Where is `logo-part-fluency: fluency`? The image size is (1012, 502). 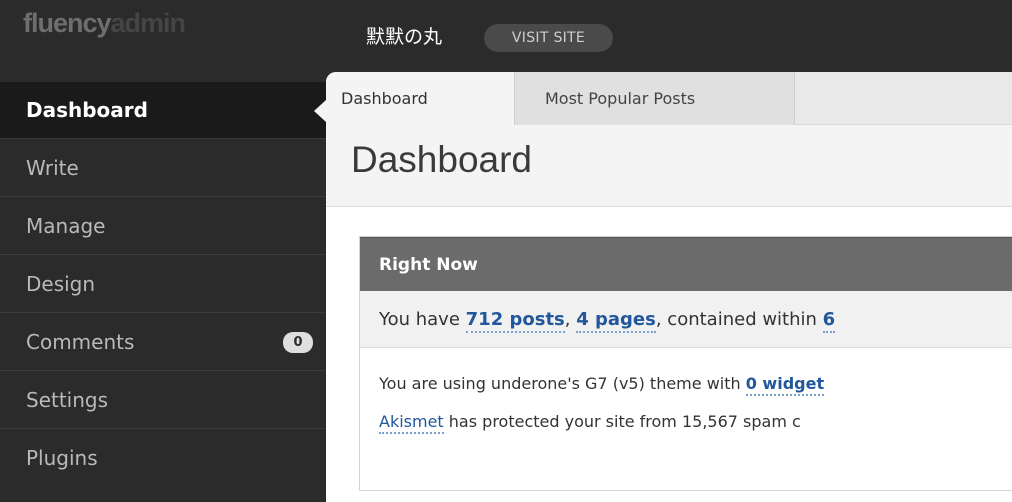 logo-part-fluency: fluency is located at coordinates (67, 23).